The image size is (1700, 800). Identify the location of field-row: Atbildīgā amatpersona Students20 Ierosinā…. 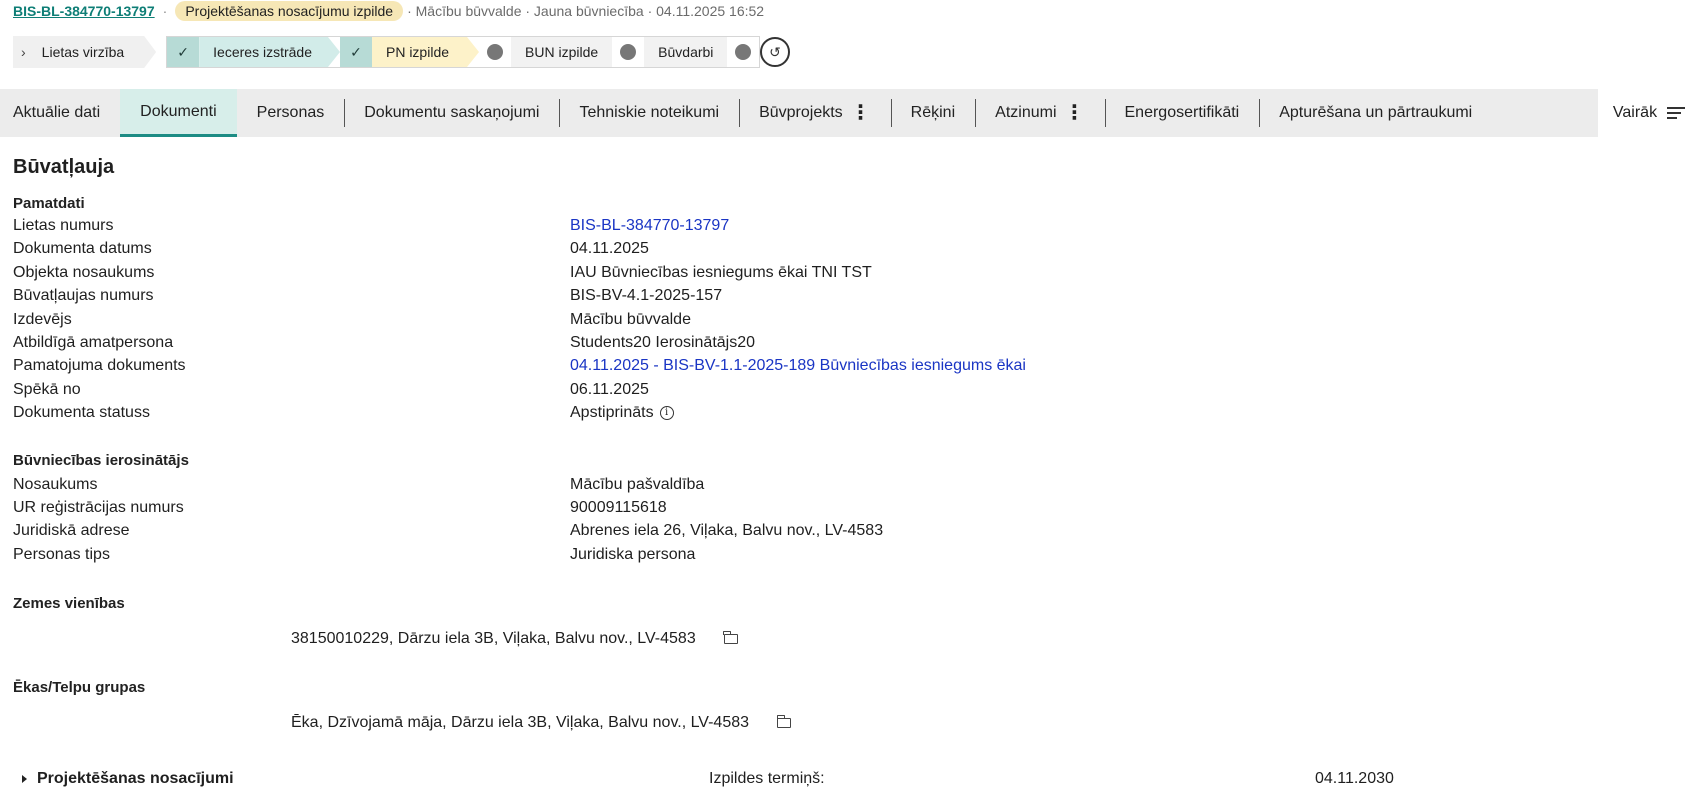
(856, 342).